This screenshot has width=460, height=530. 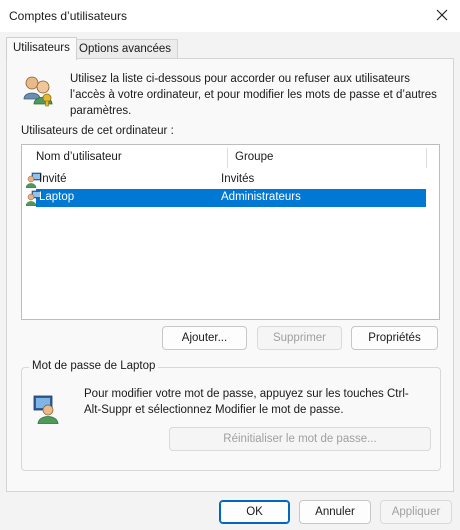 What do you see at coordinates (68, 16) in the screenshot?
I see `window-title: Comptes d’utilisateurs` at bounding box center [68, 16].